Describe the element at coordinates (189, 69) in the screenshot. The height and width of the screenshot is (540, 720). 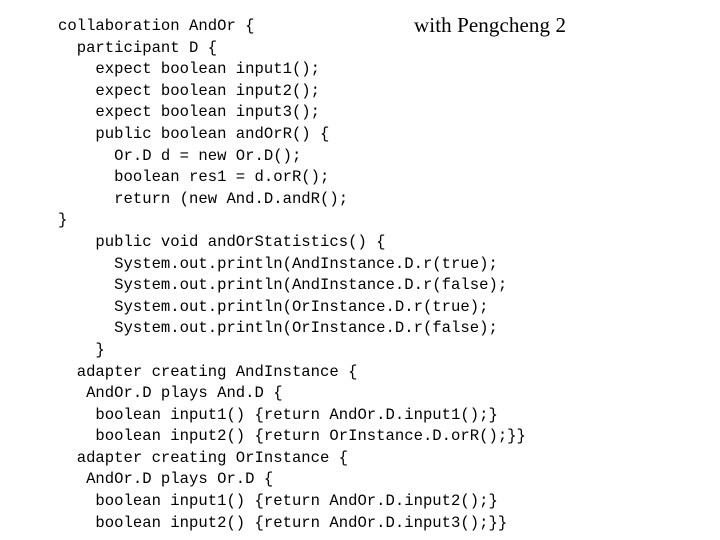
I see `code-line: expect boolean input1();` at that location.